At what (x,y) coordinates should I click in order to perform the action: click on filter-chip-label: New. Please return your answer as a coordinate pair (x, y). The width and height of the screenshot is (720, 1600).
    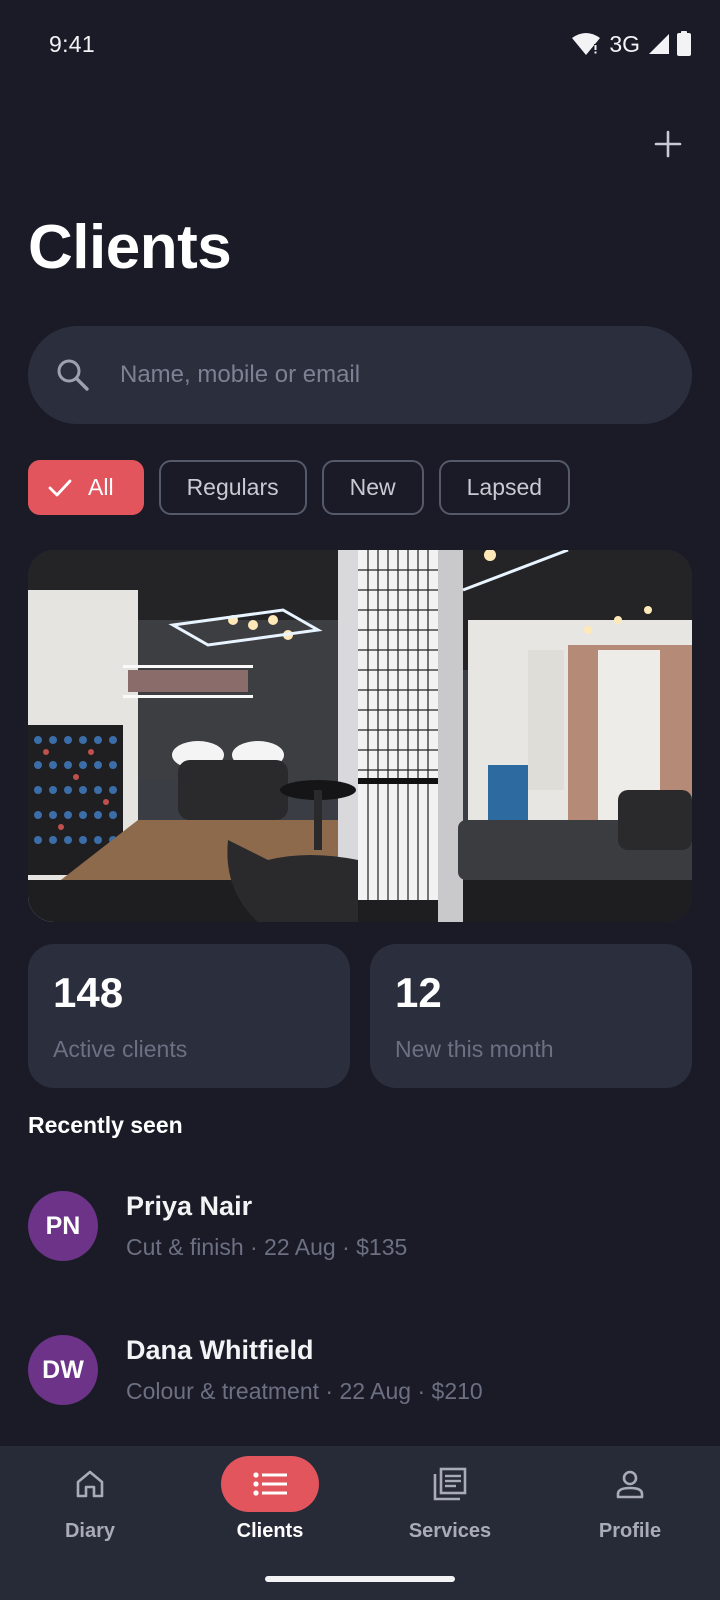
    Looking at the image, I should click on (372, 487).